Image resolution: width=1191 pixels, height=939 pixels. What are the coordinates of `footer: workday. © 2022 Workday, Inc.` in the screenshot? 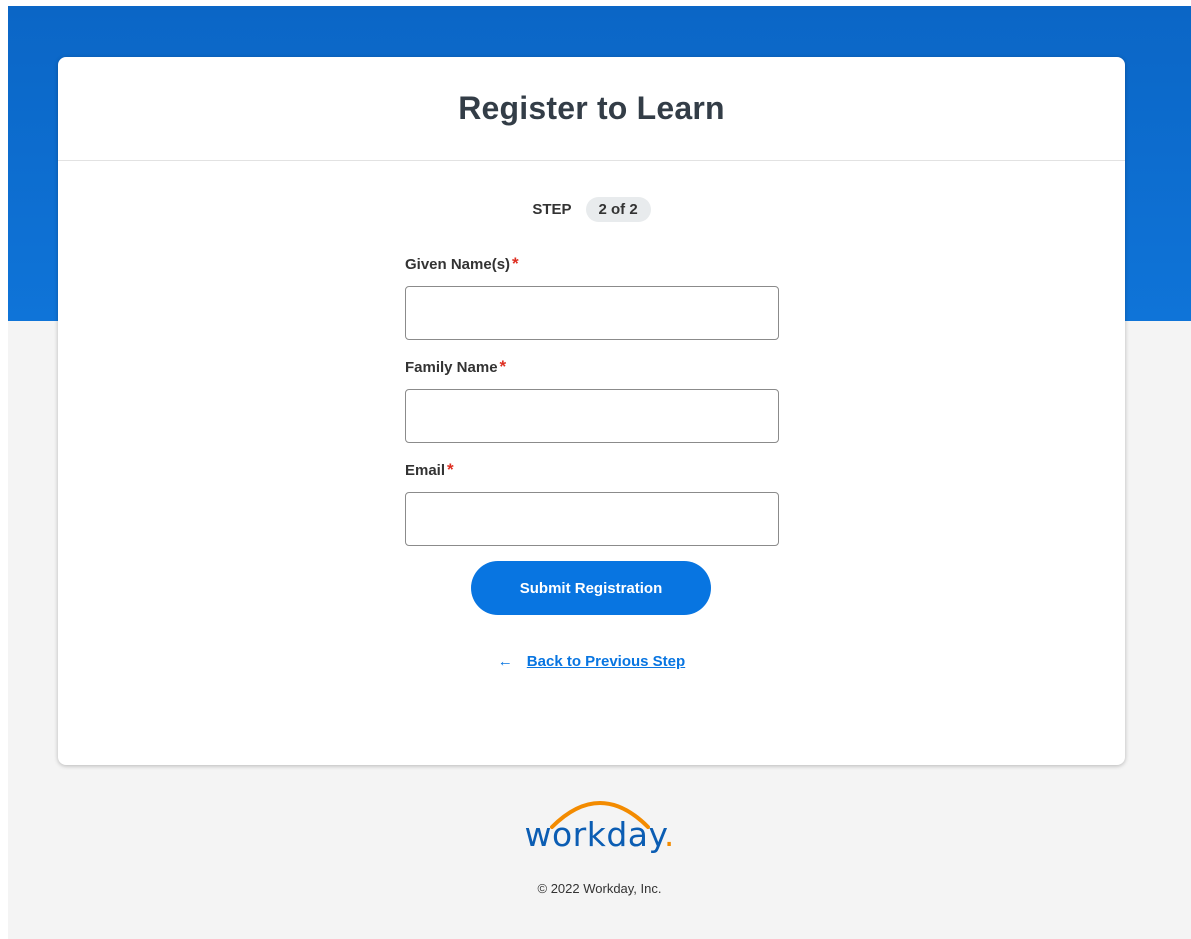 It's located at (599, 845).